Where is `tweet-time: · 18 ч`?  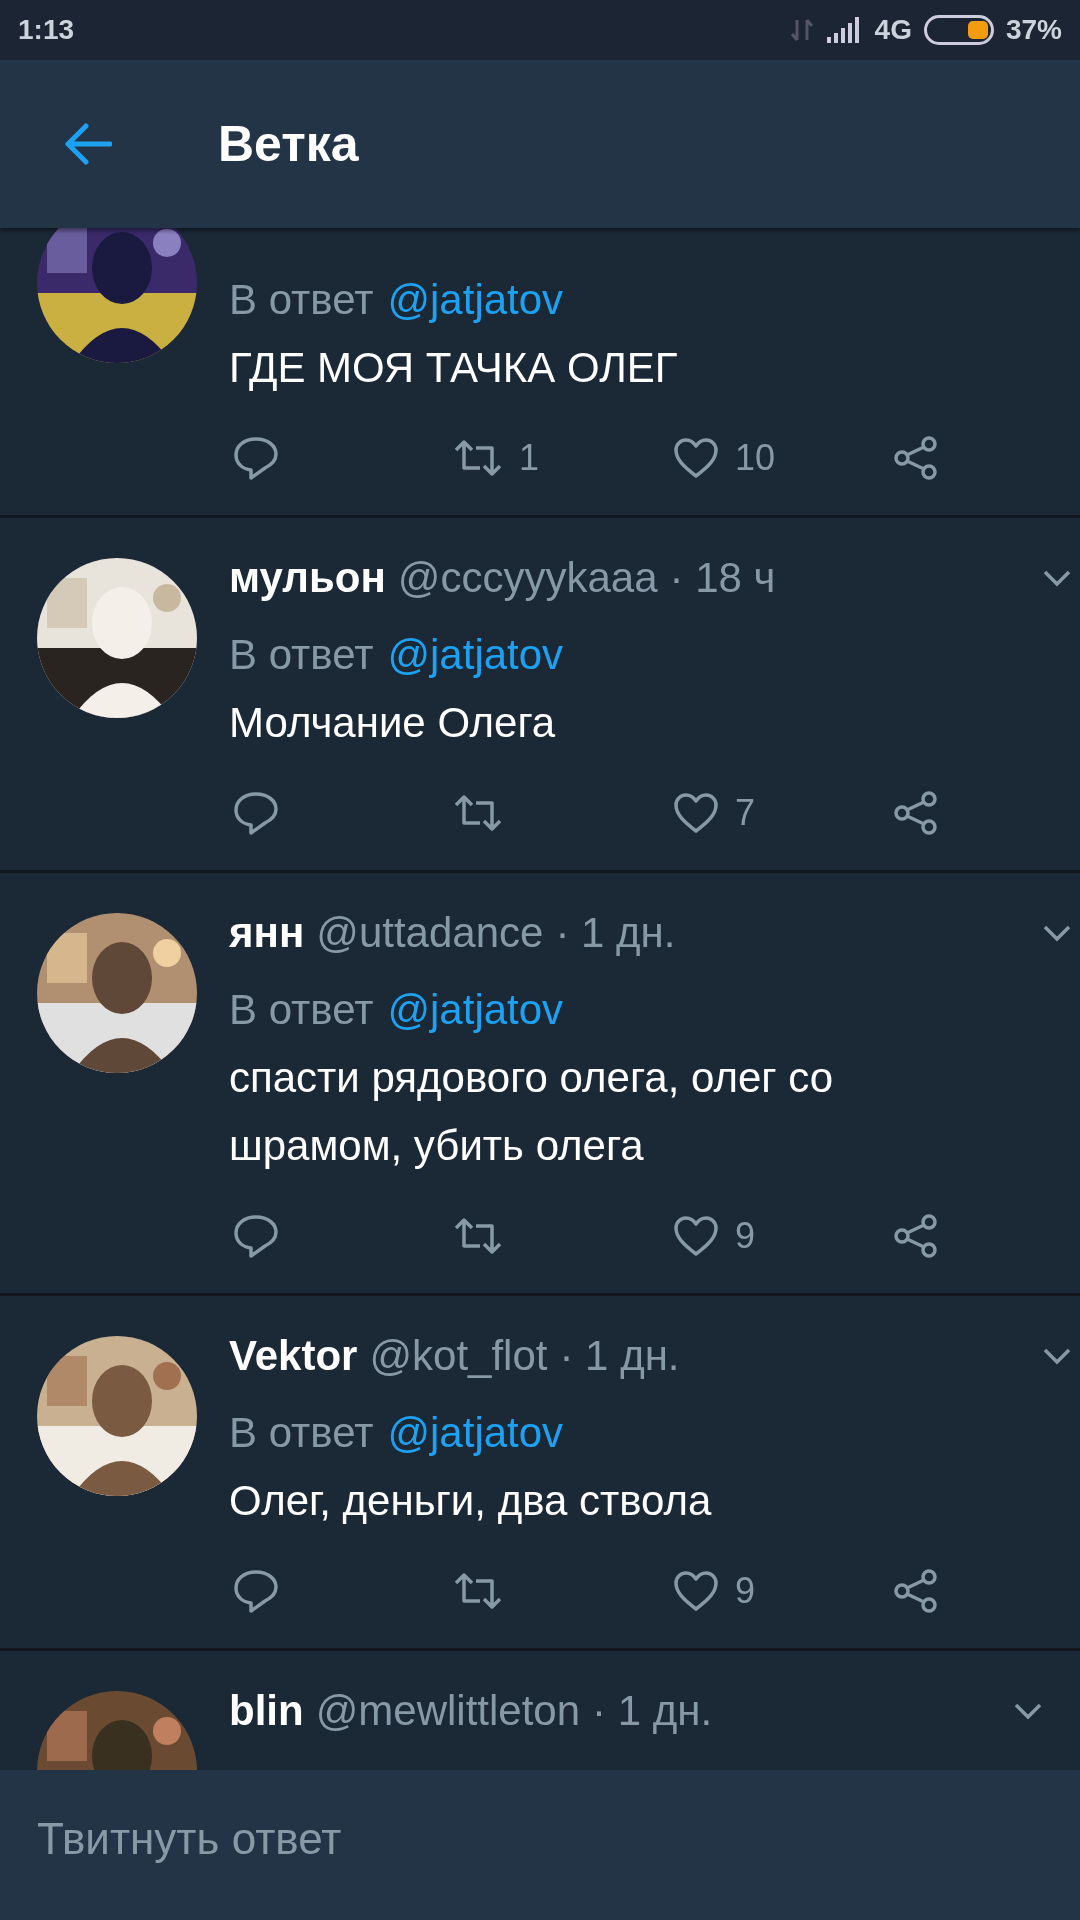
tweet-time: · 18 ч is located at coordinates (722, 578).